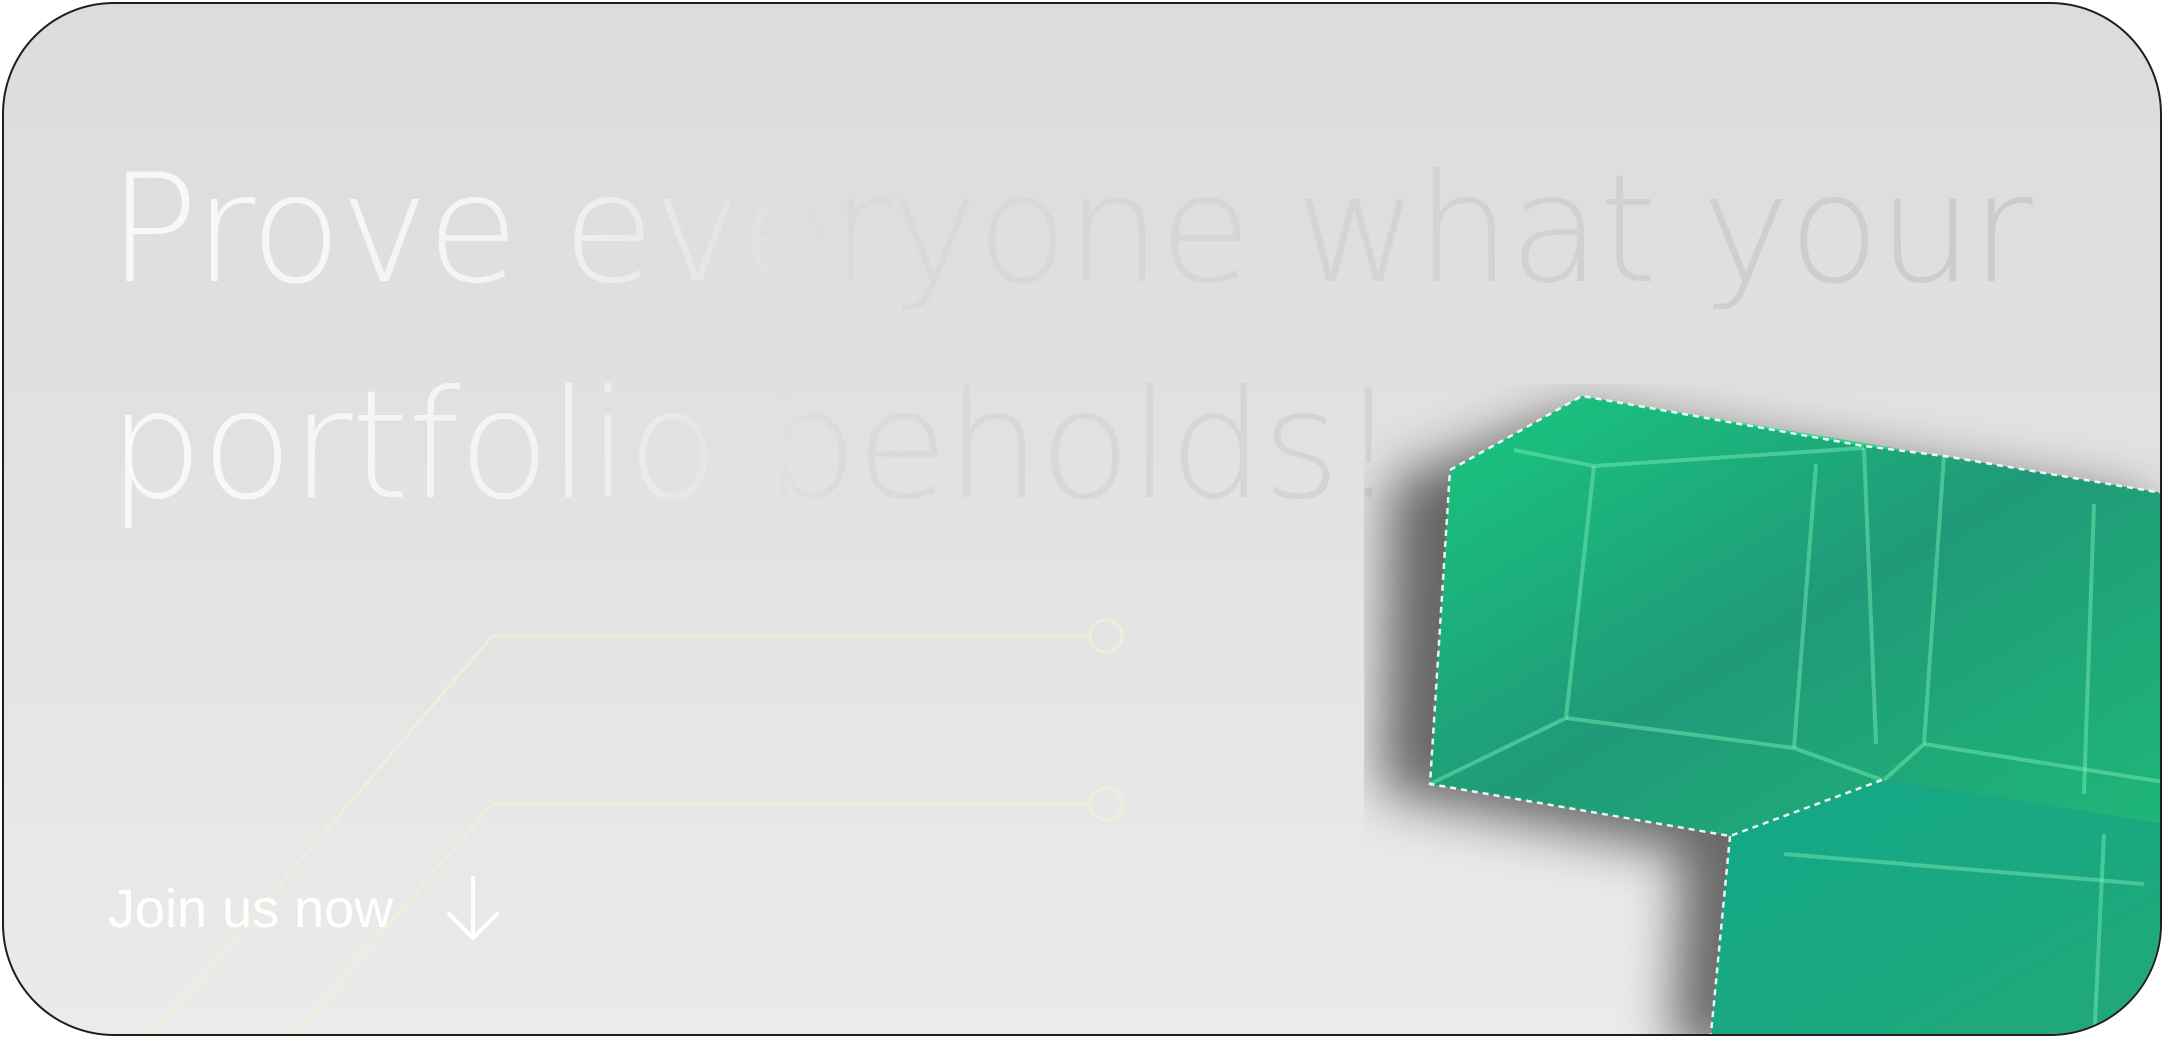 The height and width of the screenshot is (1040, 2168). I want to click on join-us-label: Join us now, so click(251, 909).